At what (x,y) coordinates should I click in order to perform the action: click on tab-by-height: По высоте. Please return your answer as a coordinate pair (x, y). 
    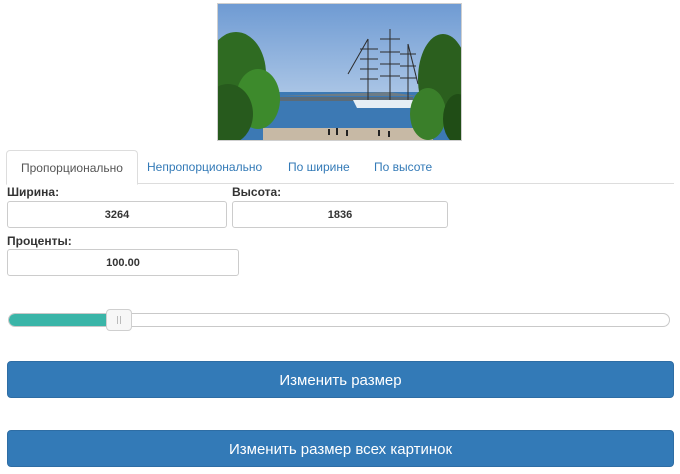
    Looking at the image, I should click on (403, 167).